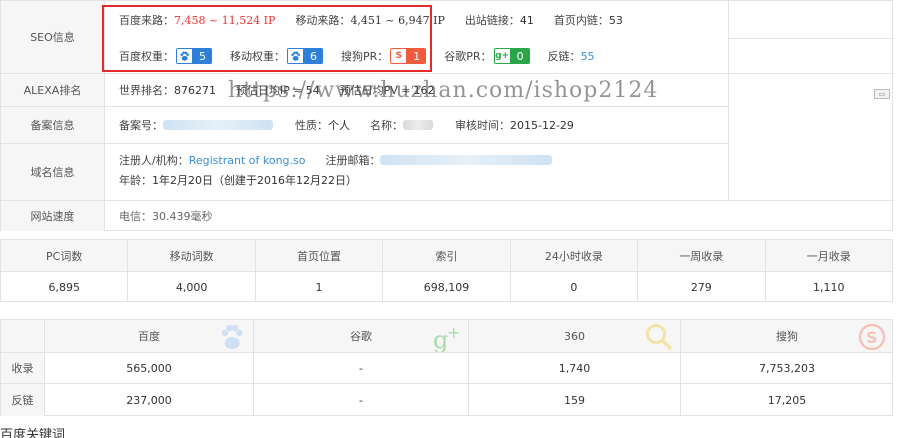  What do you see at coordinates (254, 180) in the screenshot?
I see `age-value: 1年2月20日（创建于2016年12月22日）` at bounding box center [254, 180].